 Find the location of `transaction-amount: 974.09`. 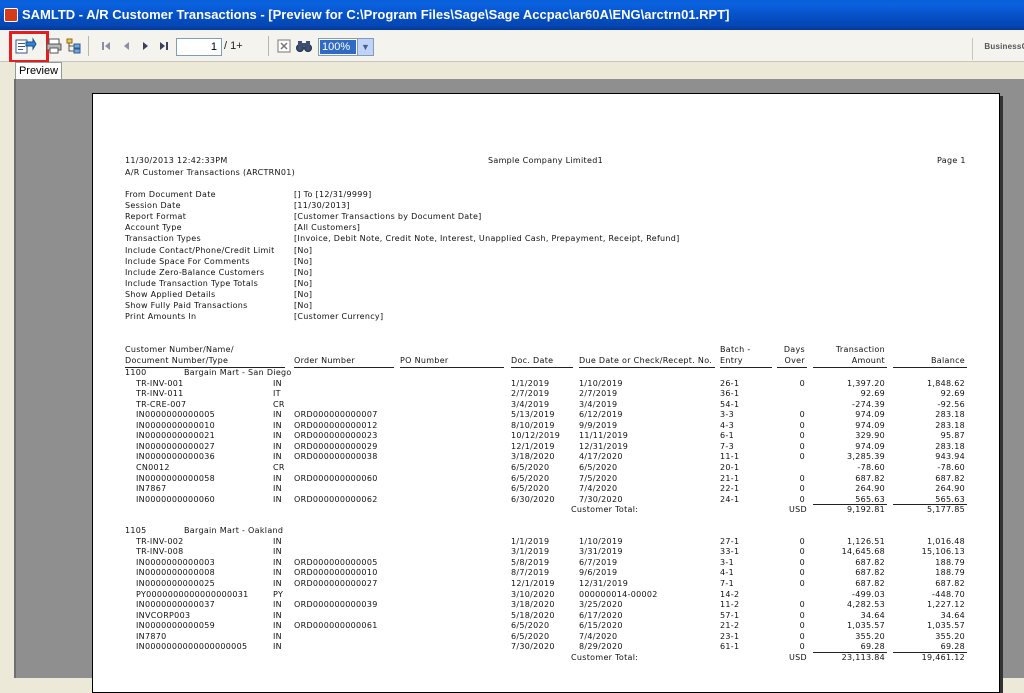

transaction-amount: 974.09 is located at coordinates (870, 415).